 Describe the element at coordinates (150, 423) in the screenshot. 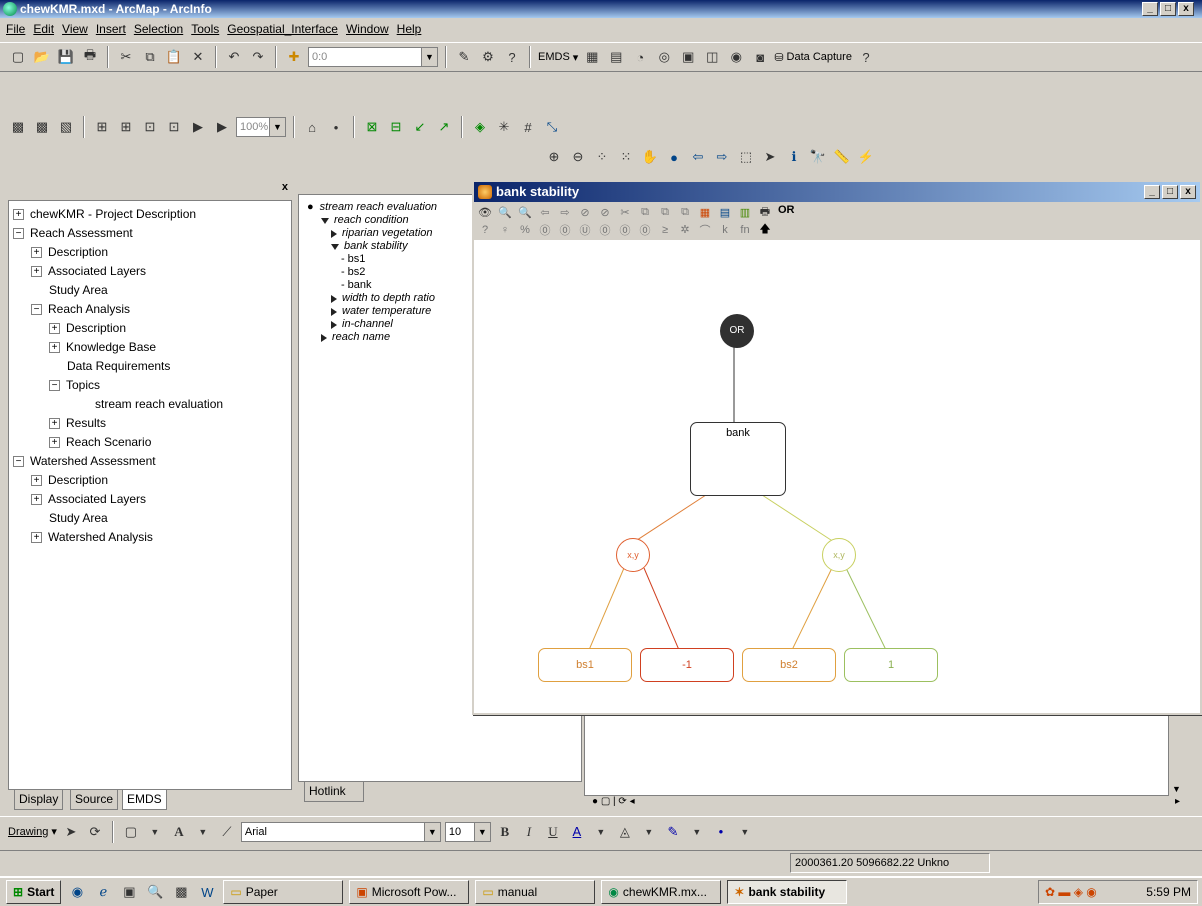

I see `tree-item: + Results` at that location.